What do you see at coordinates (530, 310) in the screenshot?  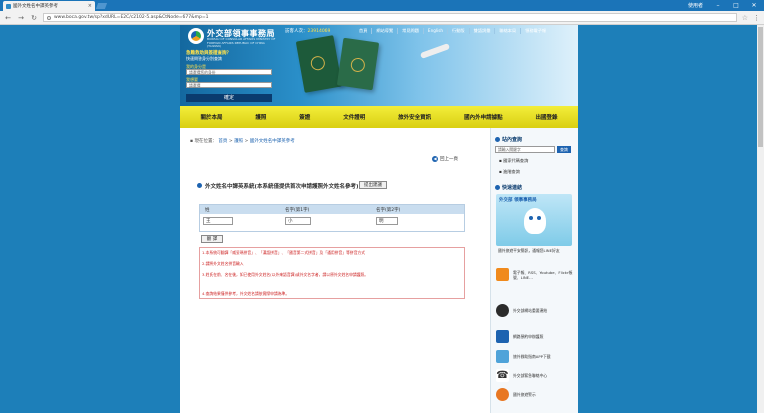 I see `sidebar-item-label: 外交部網站重要連結` at bounding box center [530, 310].